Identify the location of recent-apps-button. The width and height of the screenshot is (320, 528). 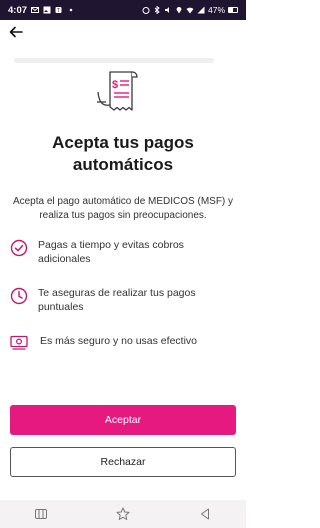
(41, 514).